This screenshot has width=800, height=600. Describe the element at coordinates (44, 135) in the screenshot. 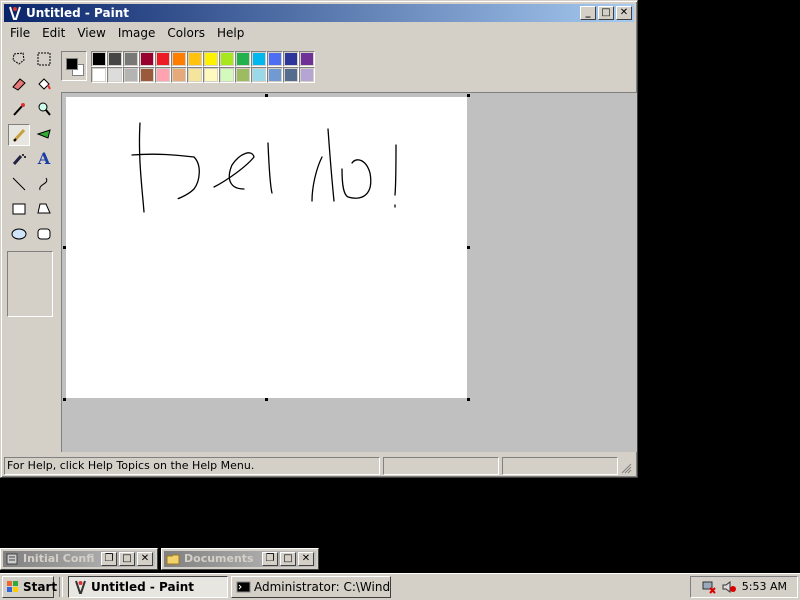

I see `brush-tool` at that location.